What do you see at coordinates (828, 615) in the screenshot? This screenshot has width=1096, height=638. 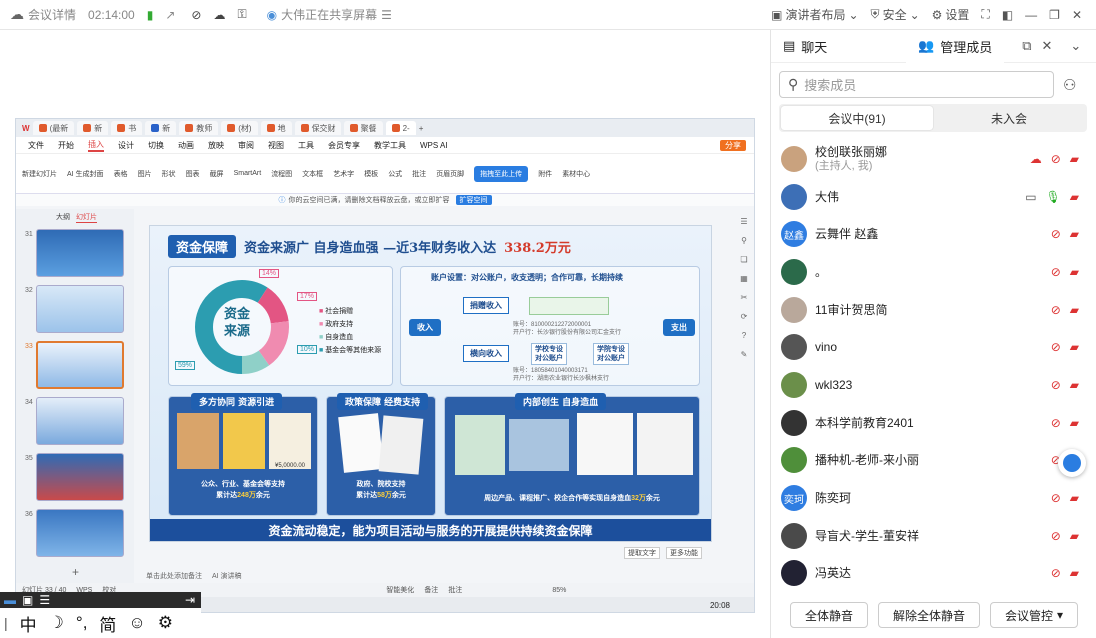 I see `mute-all-button: 全体静音` at bounding box center [828, 615].